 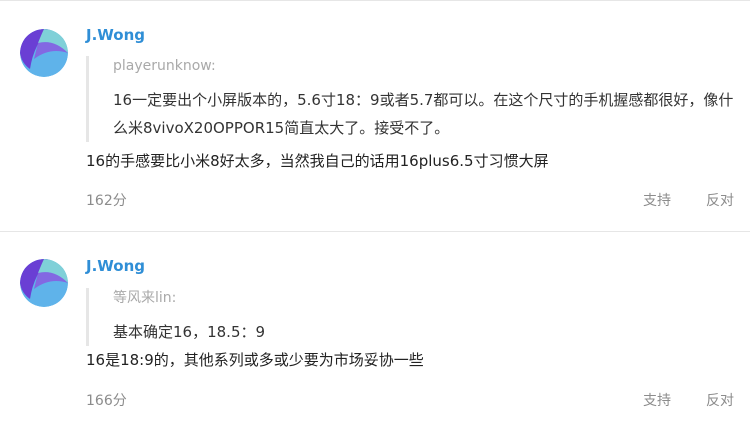 What do you see at coordinates (189, 332) in the screenshot?
I see `quote-text: 基本确定16，18.5：9` at bounding box center [189, 332].